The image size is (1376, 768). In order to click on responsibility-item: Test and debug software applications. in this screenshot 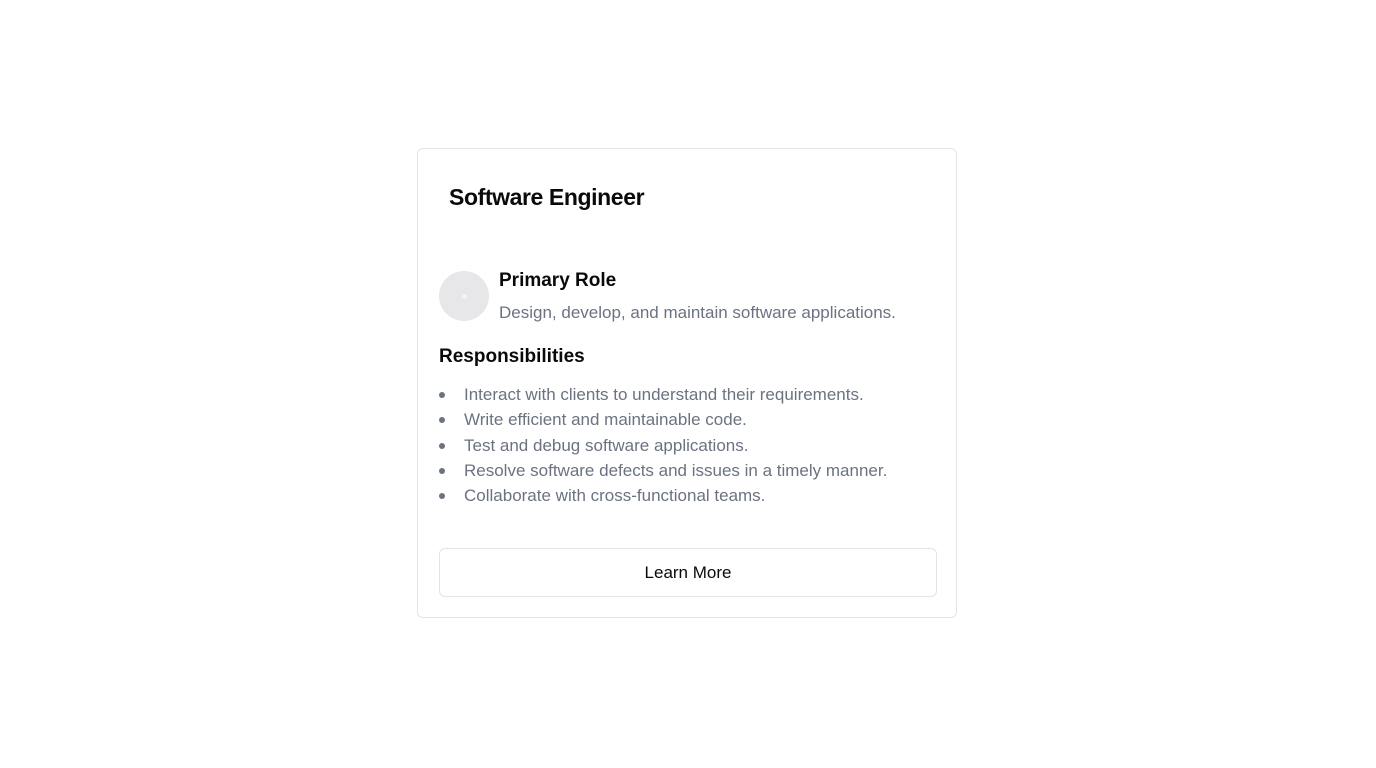, I will do `click(663, 445)`.